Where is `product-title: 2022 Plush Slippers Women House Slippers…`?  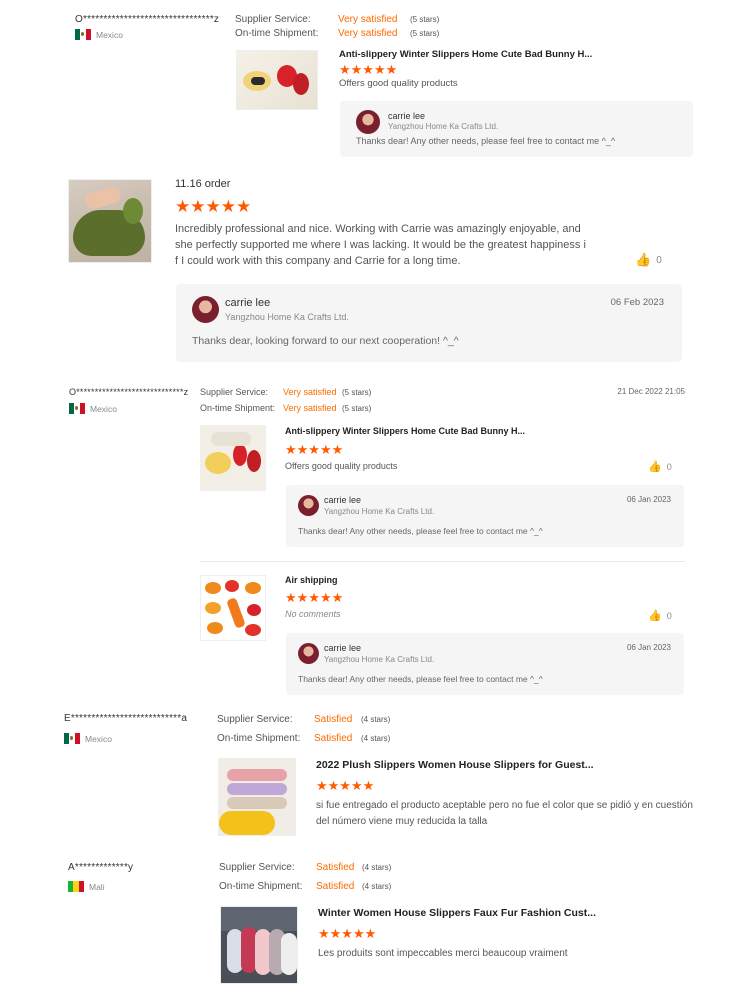 product-title: 2022 Plush Slippers Women House Slippers… is located at coordinates (455, 765).